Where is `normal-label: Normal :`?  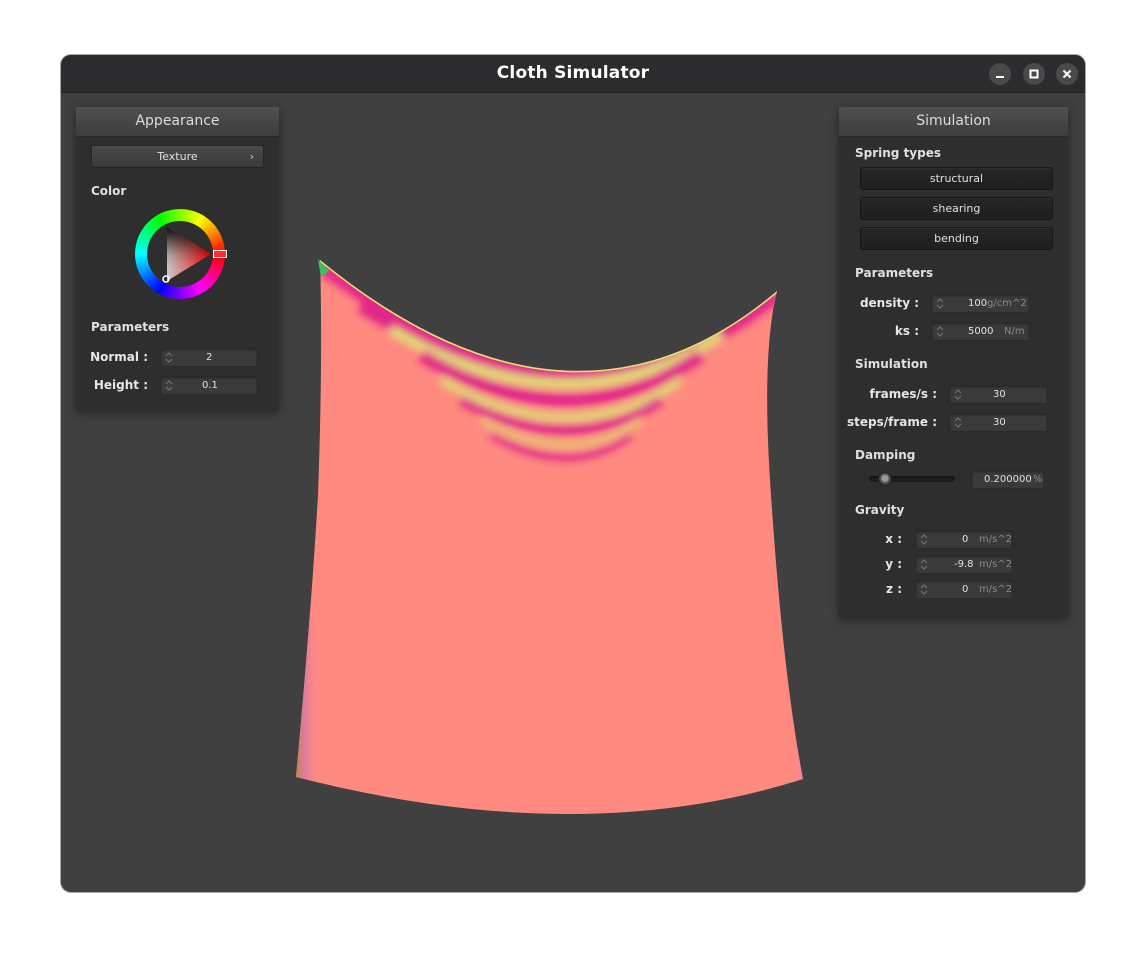
normal-label: Normal : is located at coordinates (119, 357).